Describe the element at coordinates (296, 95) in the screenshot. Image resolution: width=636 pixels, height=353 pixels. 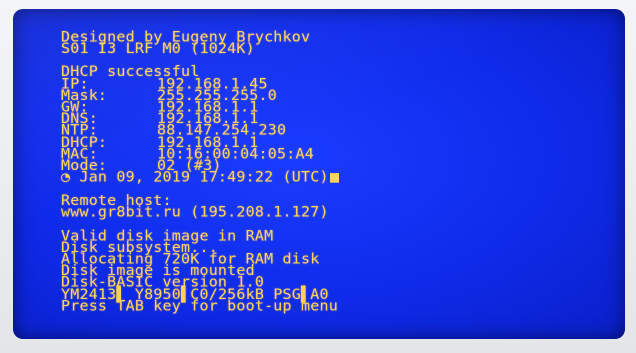
I see `net-row-mask: Mask: 255.255.255.0` at that location.